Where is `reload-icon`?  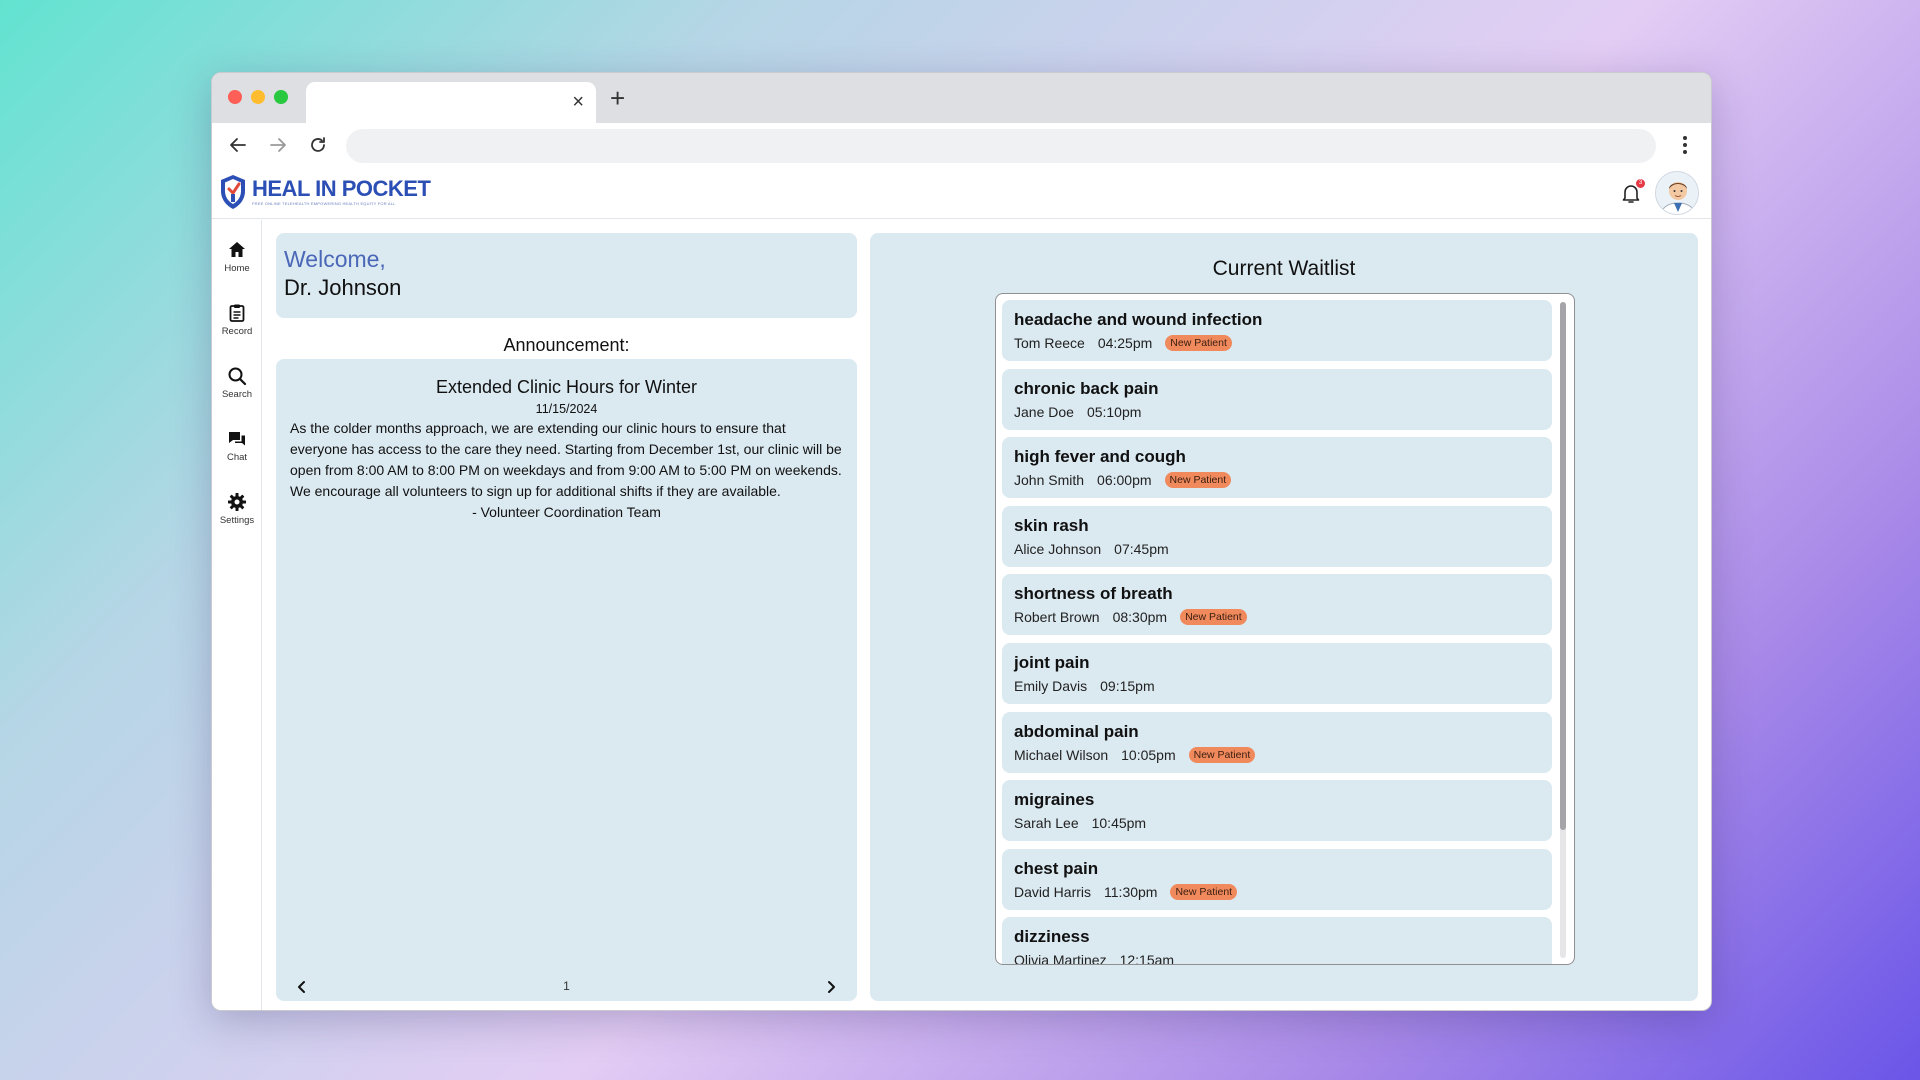 reload-icon is located at coordinates (318, 144).